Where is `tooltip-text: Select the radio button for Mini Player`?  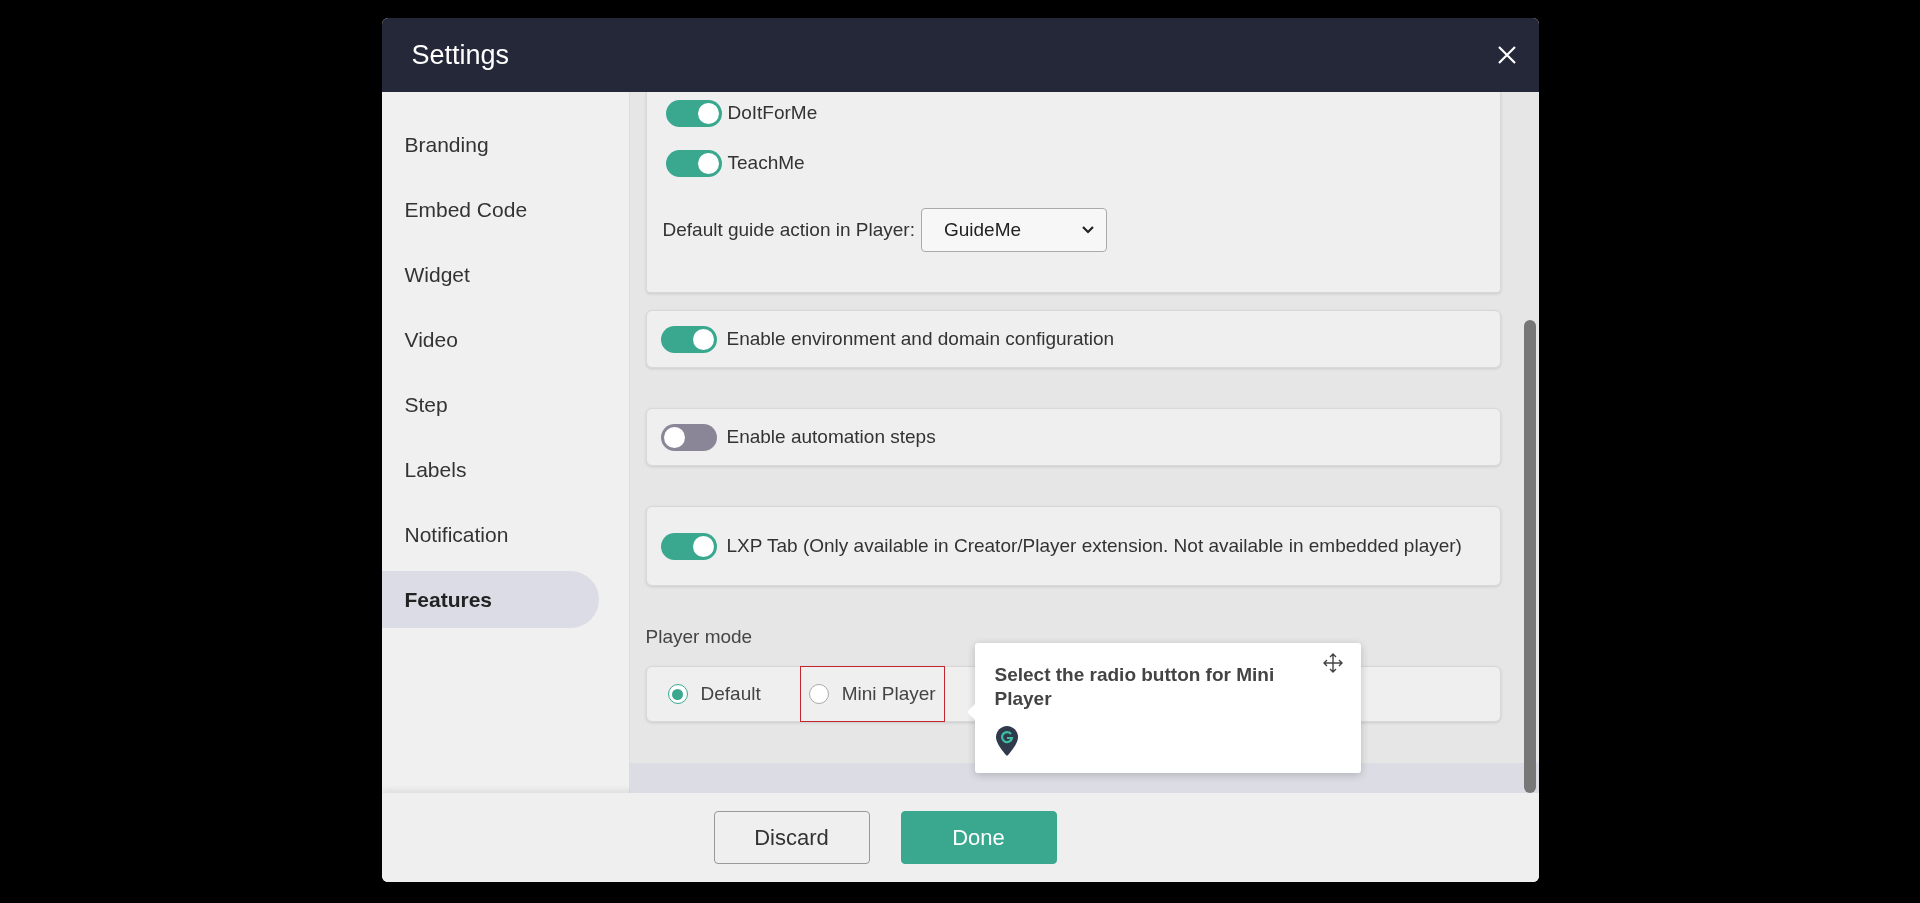
tooltip-text: Select the radio button for Mini Player is located at coordinates (1135, 687).